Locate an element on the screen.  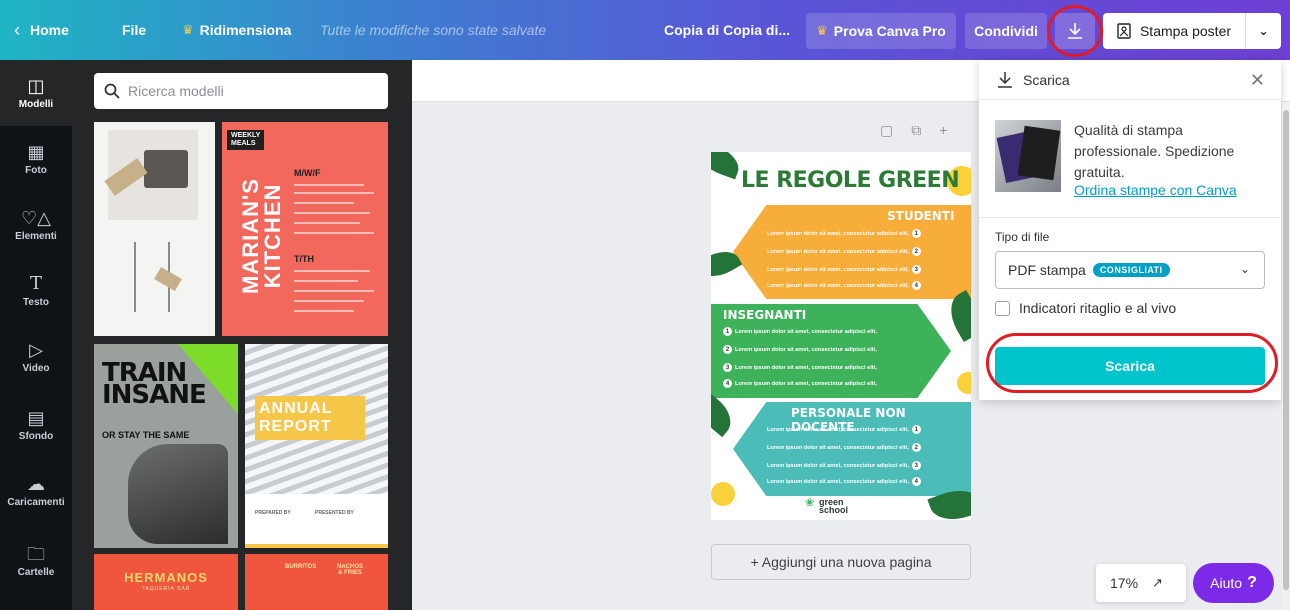
elements-icon: ♡△ is located at coordinates (36, 217).